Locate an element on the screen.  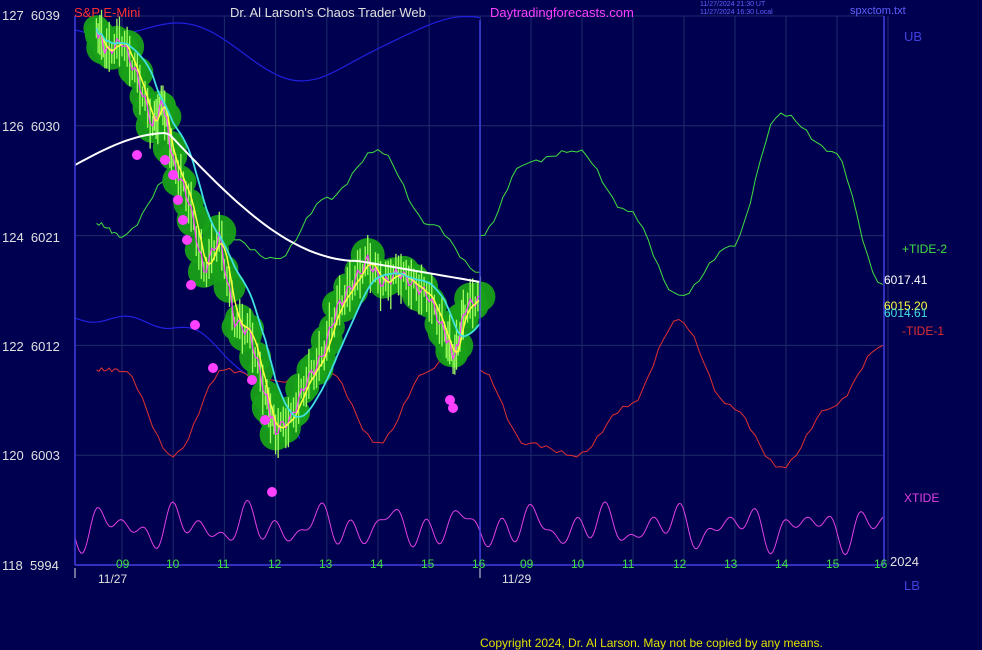
ub-label: UB is located at coordinates (913, 36).